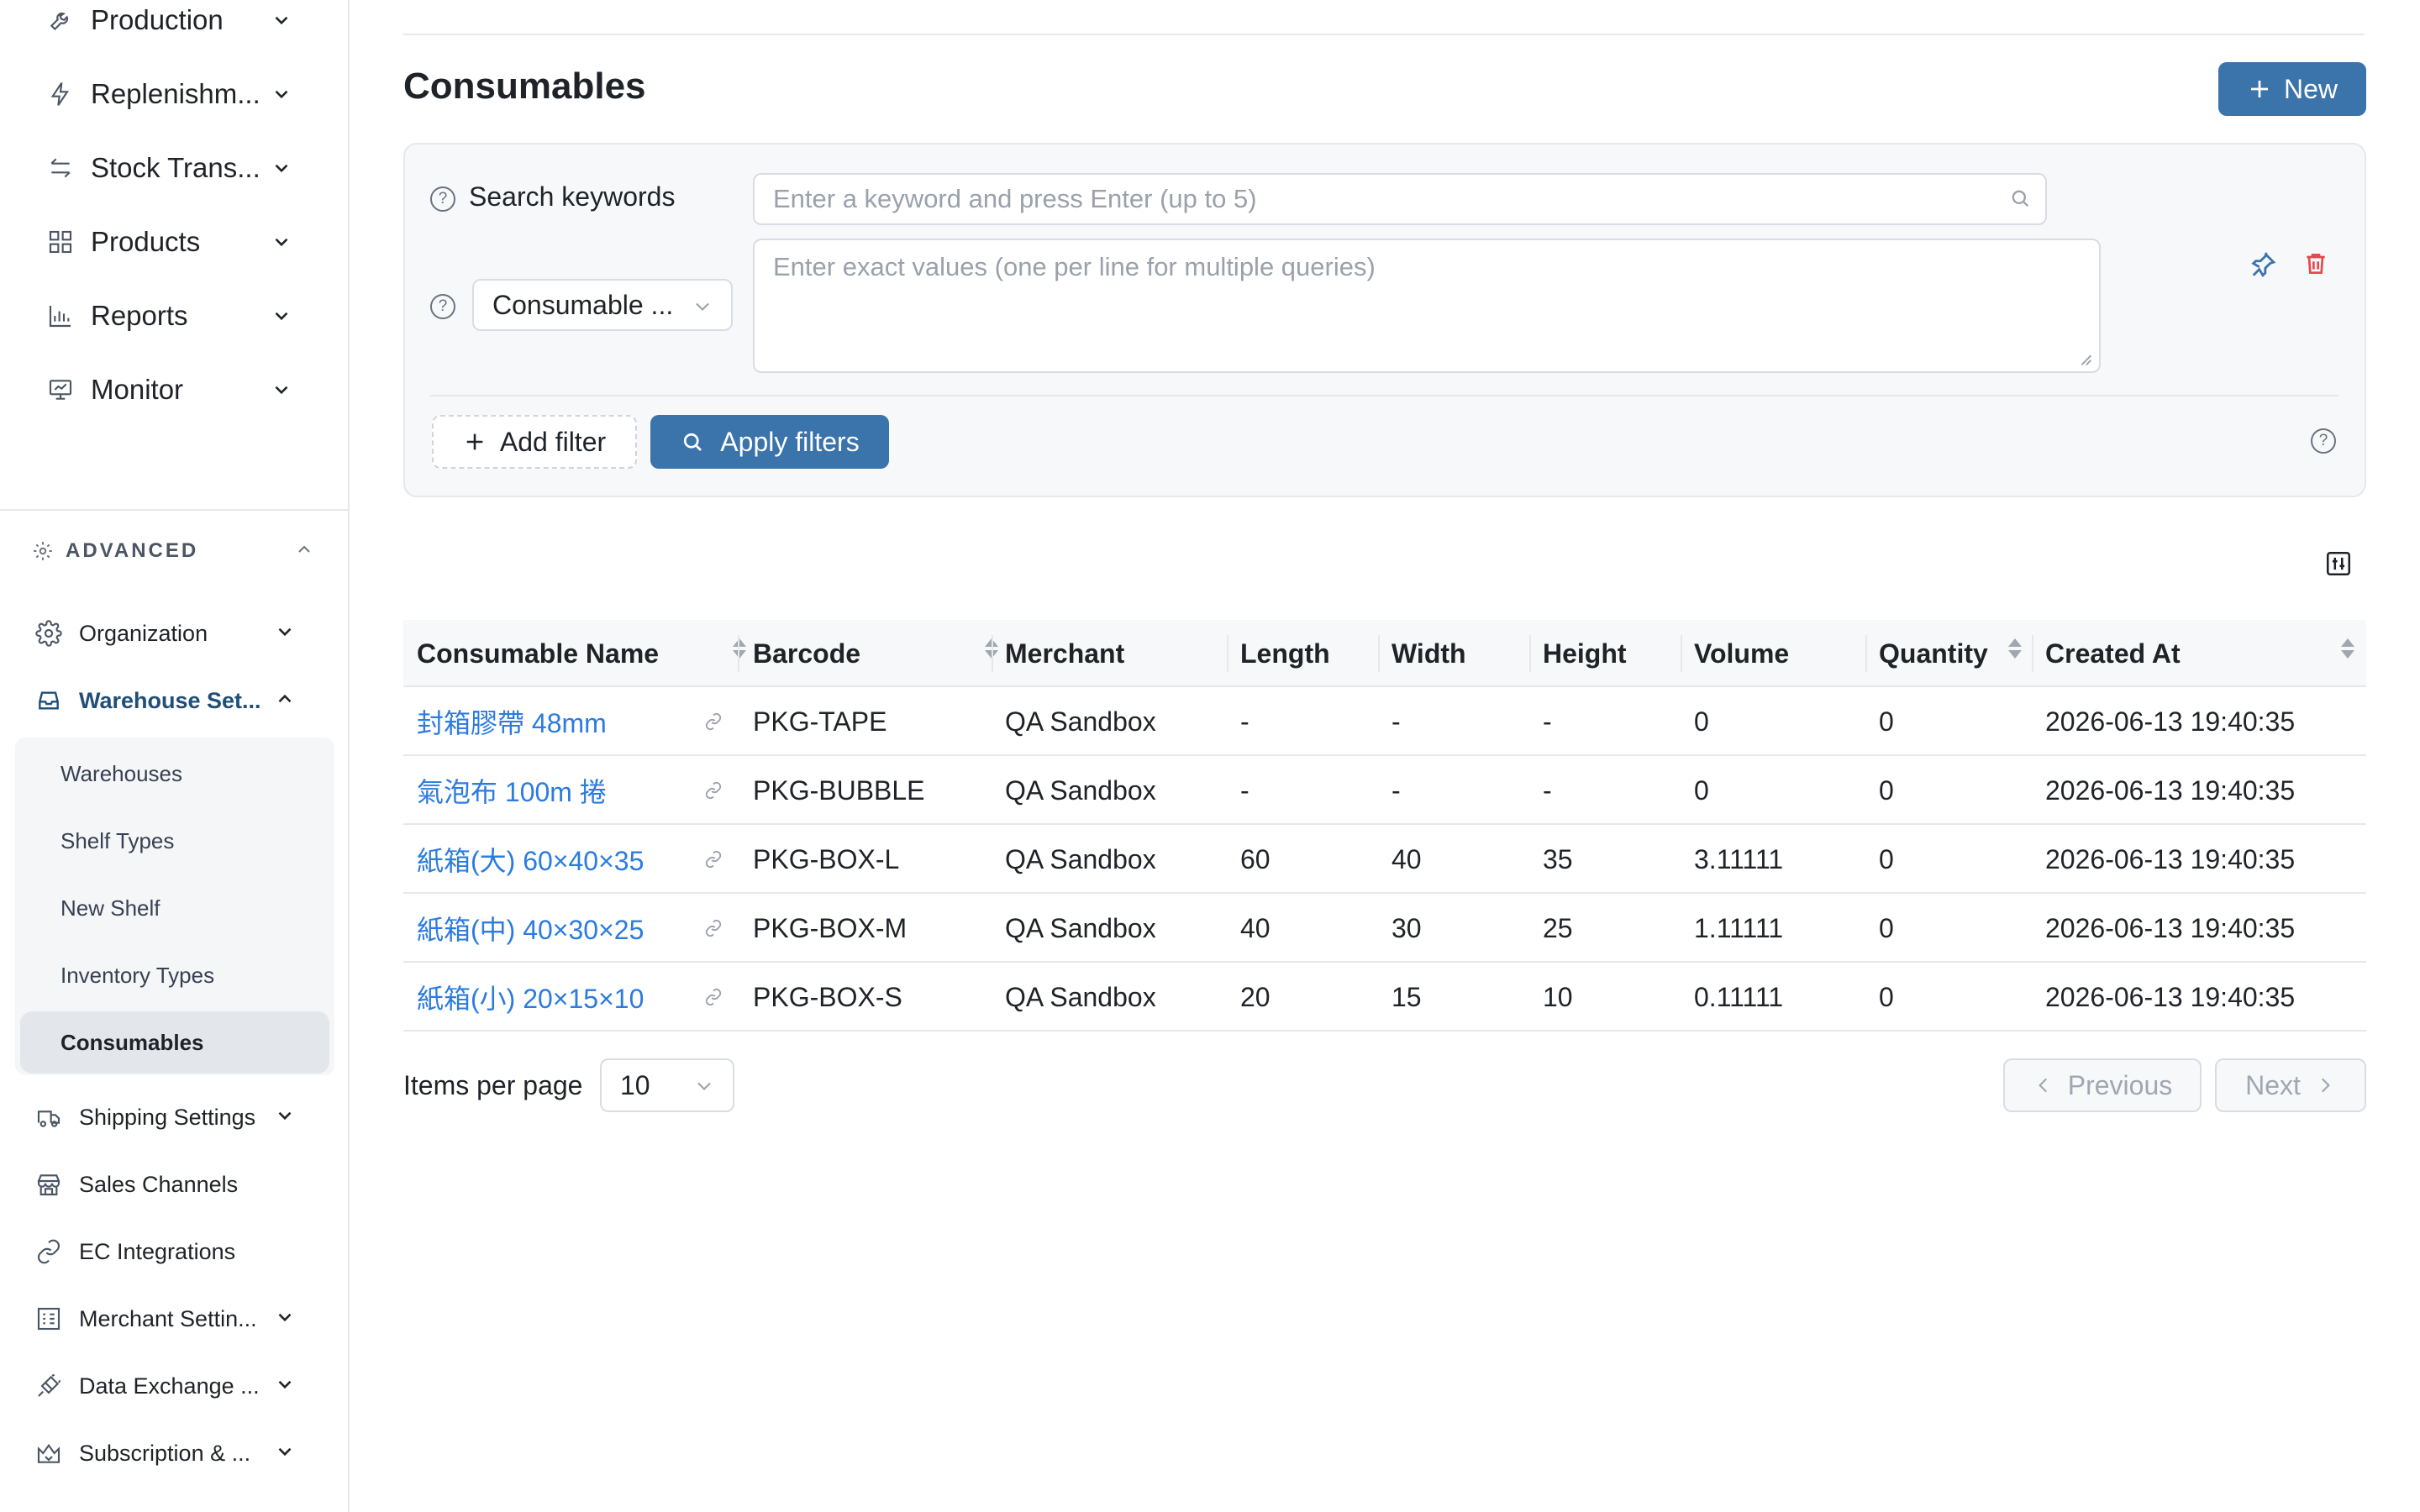 This screenshot has width=2420, height=1512. I want to click on pin-icon, so click(2263, 266).